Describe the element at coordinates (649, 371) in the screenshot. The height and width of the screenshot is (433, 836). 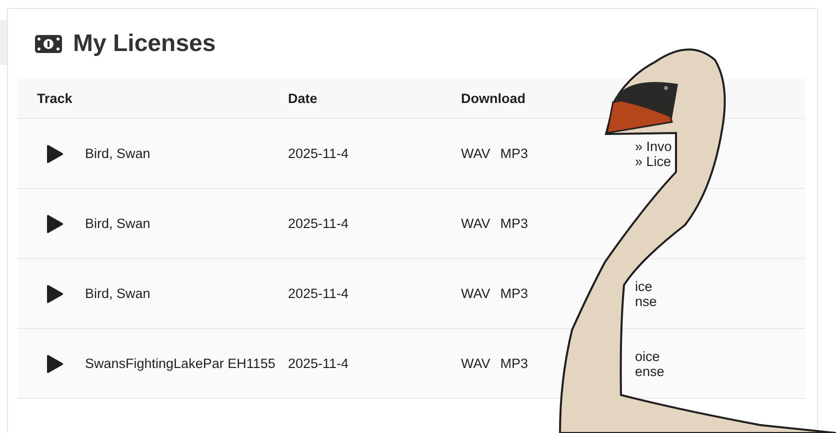
I see `document-link: ense` at that location.